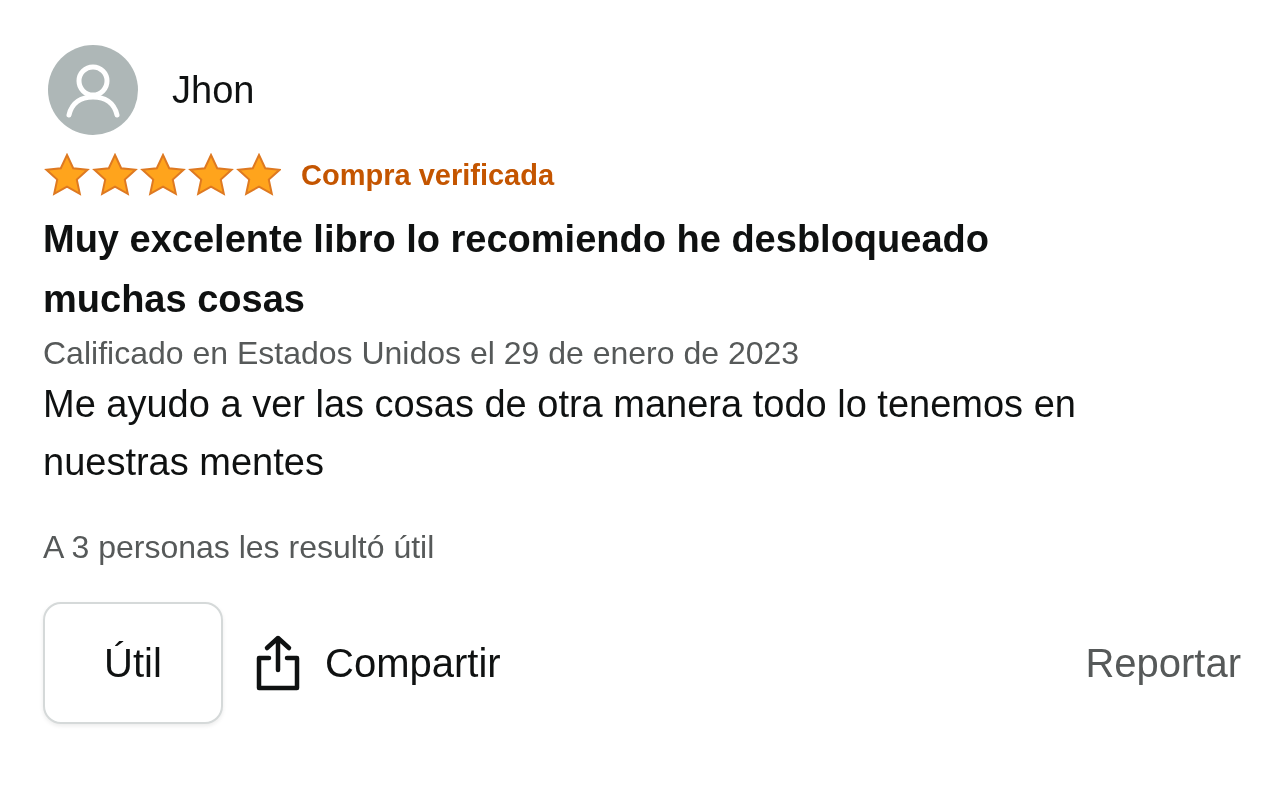 The width and height of the screenshot is (1284, 801). What do you see at coordinates (278, 663) in the screenshot?
I see `share-icon` at bounding box center [278, 663].